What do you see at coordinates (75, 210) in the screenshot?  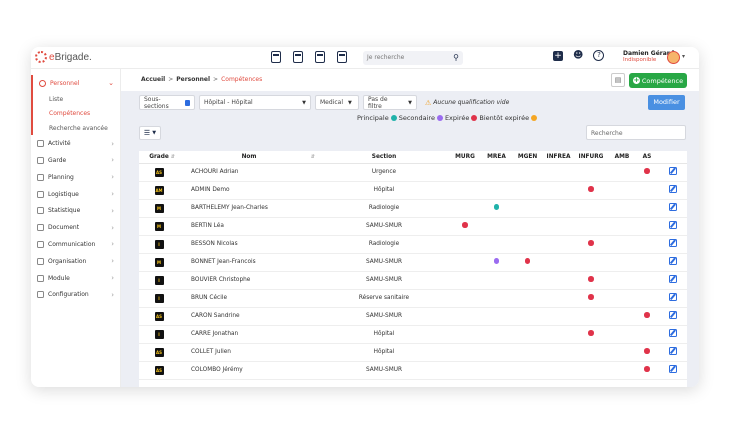 I see `sidebar-item-statistique: Statistique ›` at bounding box center [75, 210].